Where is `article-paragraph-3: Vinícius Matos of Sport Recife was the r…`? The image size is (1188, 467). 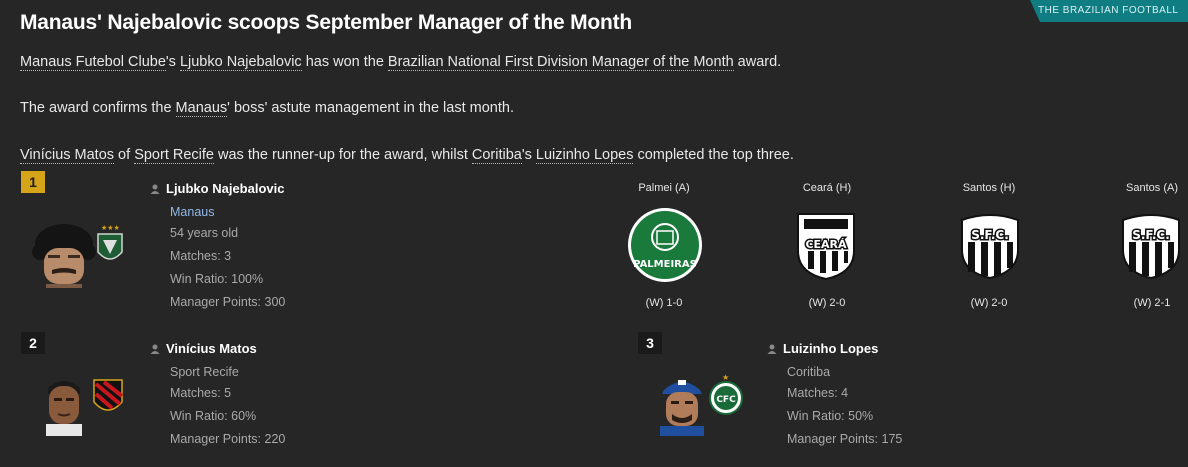
article-paragraph-3: Vinícius Matos of Sport Recife was the r… is located at coordinates (407, 155).